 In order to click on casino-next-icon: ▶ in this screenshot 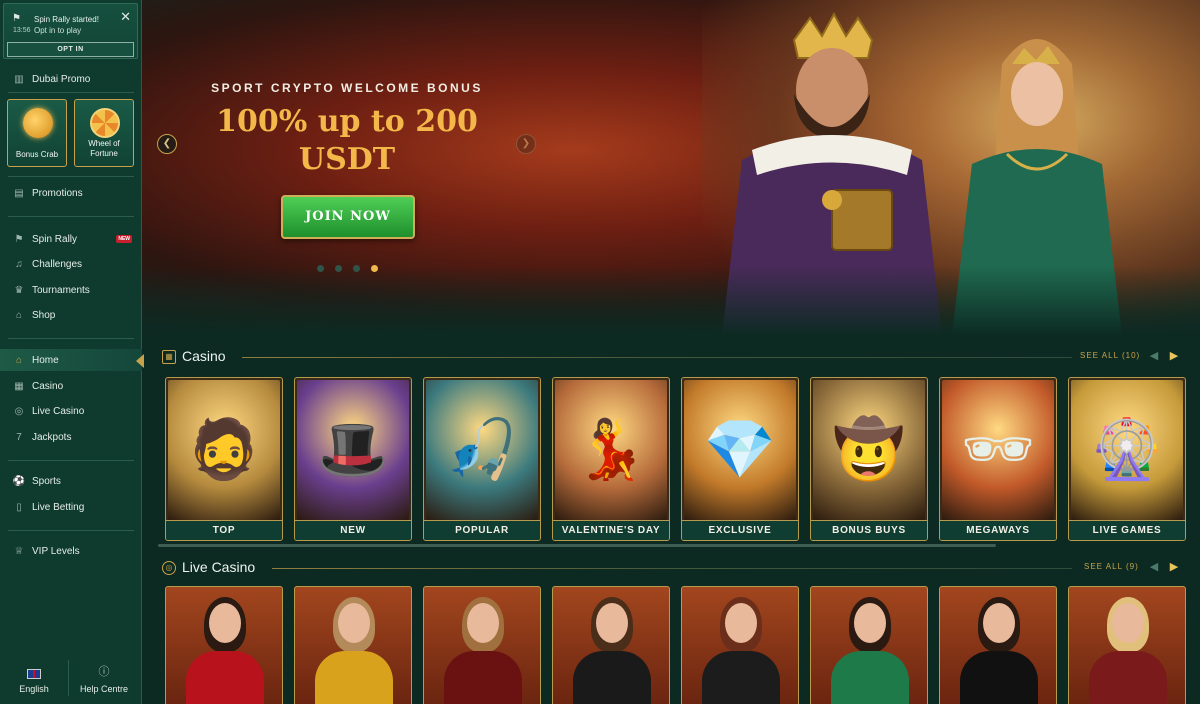, I will do `click(1174, 356)`.